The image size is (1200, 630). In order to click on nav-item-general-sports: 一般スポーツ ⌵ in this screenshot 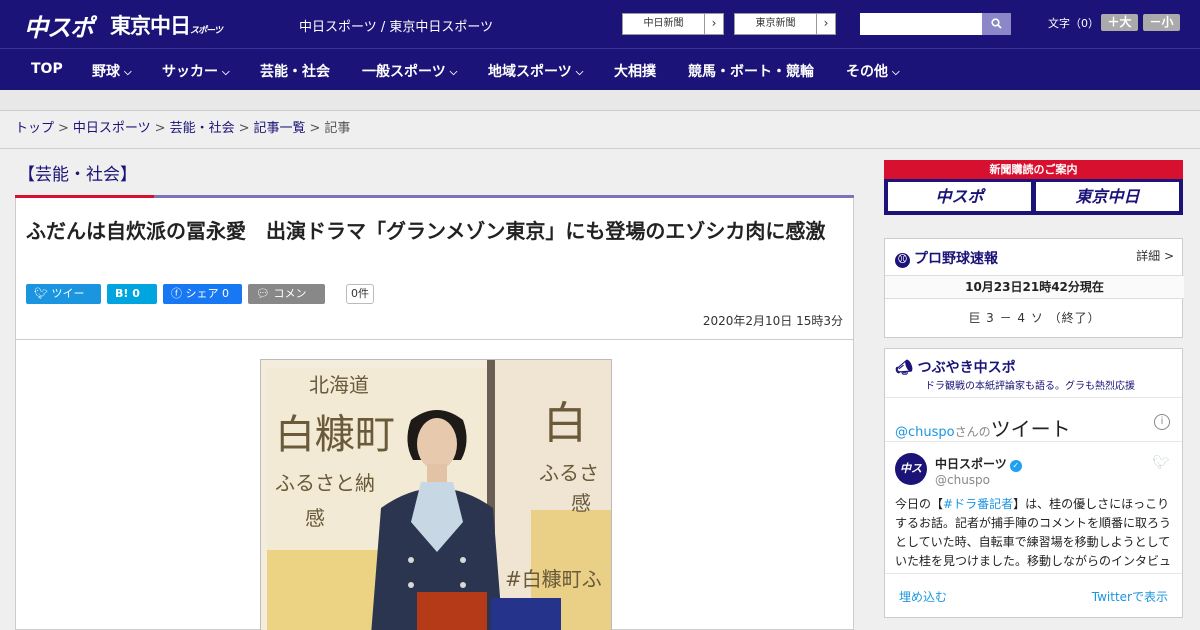, I will do `click(409, 71)`.